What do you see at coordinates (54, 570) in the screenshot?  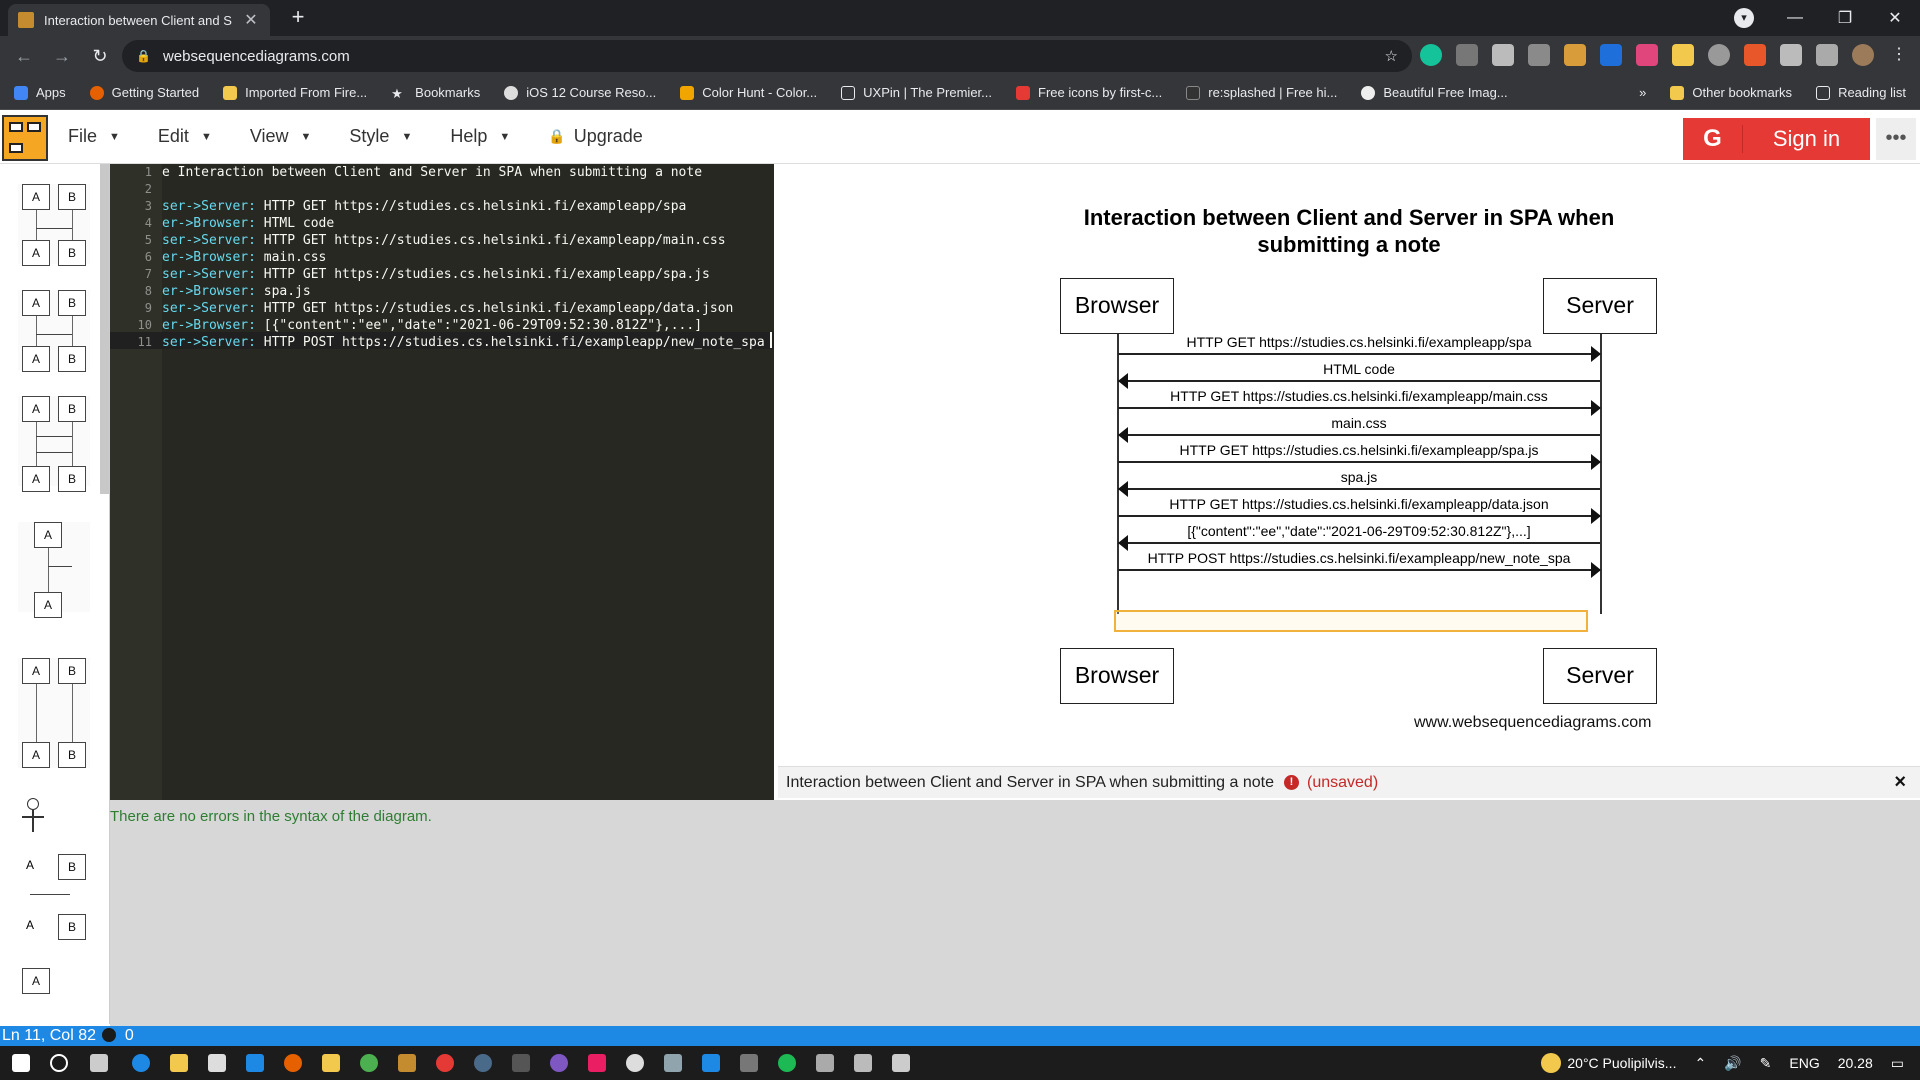 I see `palette-item-self: A A` at bounding box center [54, 570].